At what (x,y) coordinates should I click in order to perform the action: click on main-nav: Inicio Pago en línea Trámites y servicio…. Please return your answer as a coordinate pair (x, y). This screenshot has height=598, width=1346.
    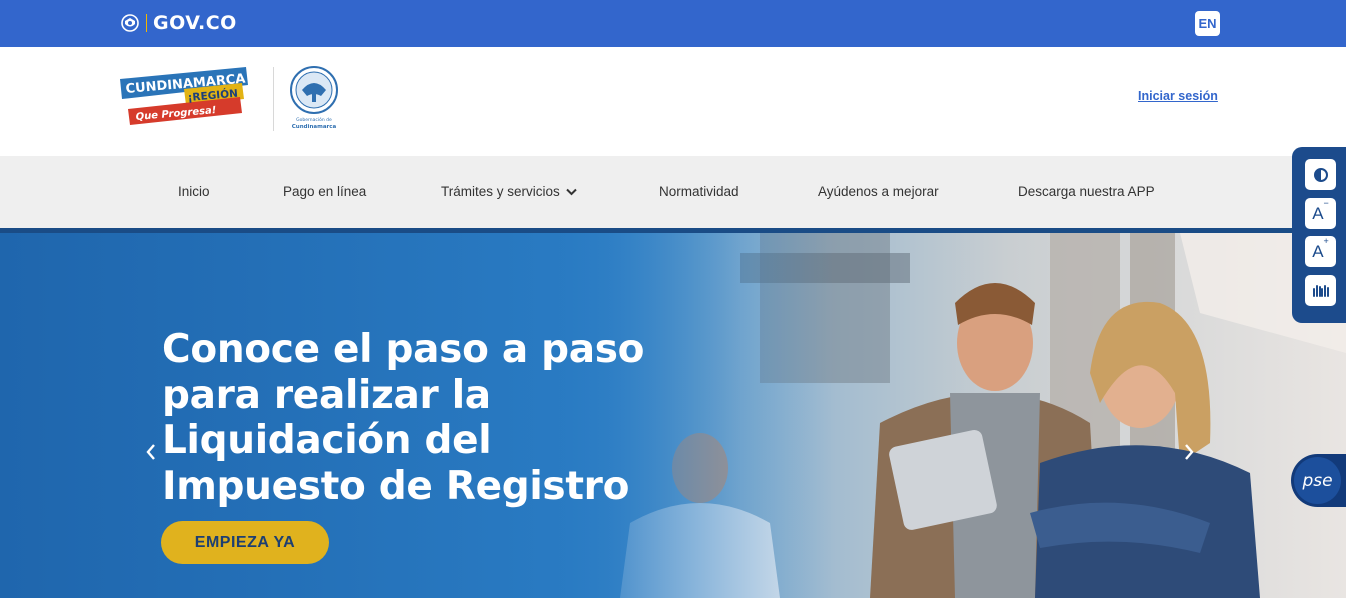
    Looking at the image, I should click on (673, 192).